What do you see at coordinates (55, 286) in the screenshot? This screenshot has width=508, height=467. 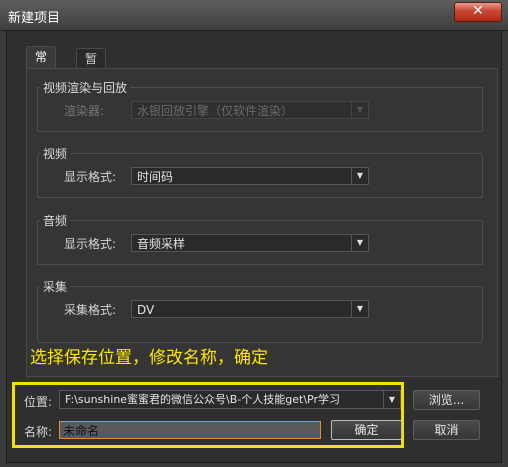 I see `capture-group-title: 采集` at bounding box center [55, 286].